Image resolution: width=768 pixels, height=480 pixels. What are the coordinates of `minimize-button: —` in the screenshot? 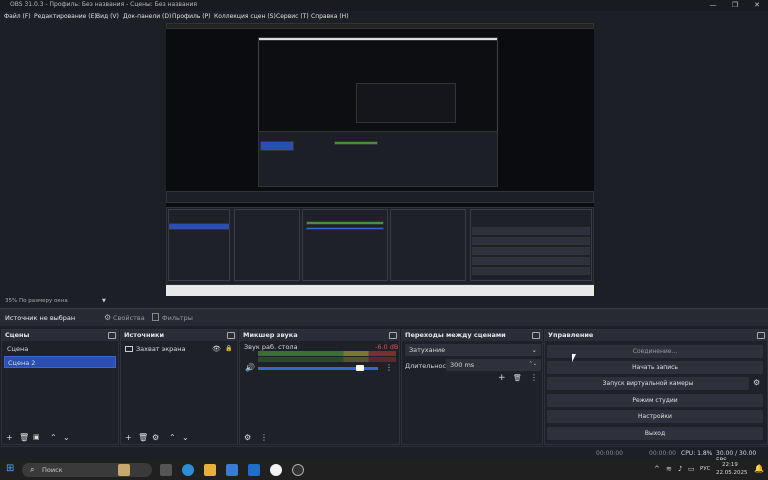 It's located at (713, 5).